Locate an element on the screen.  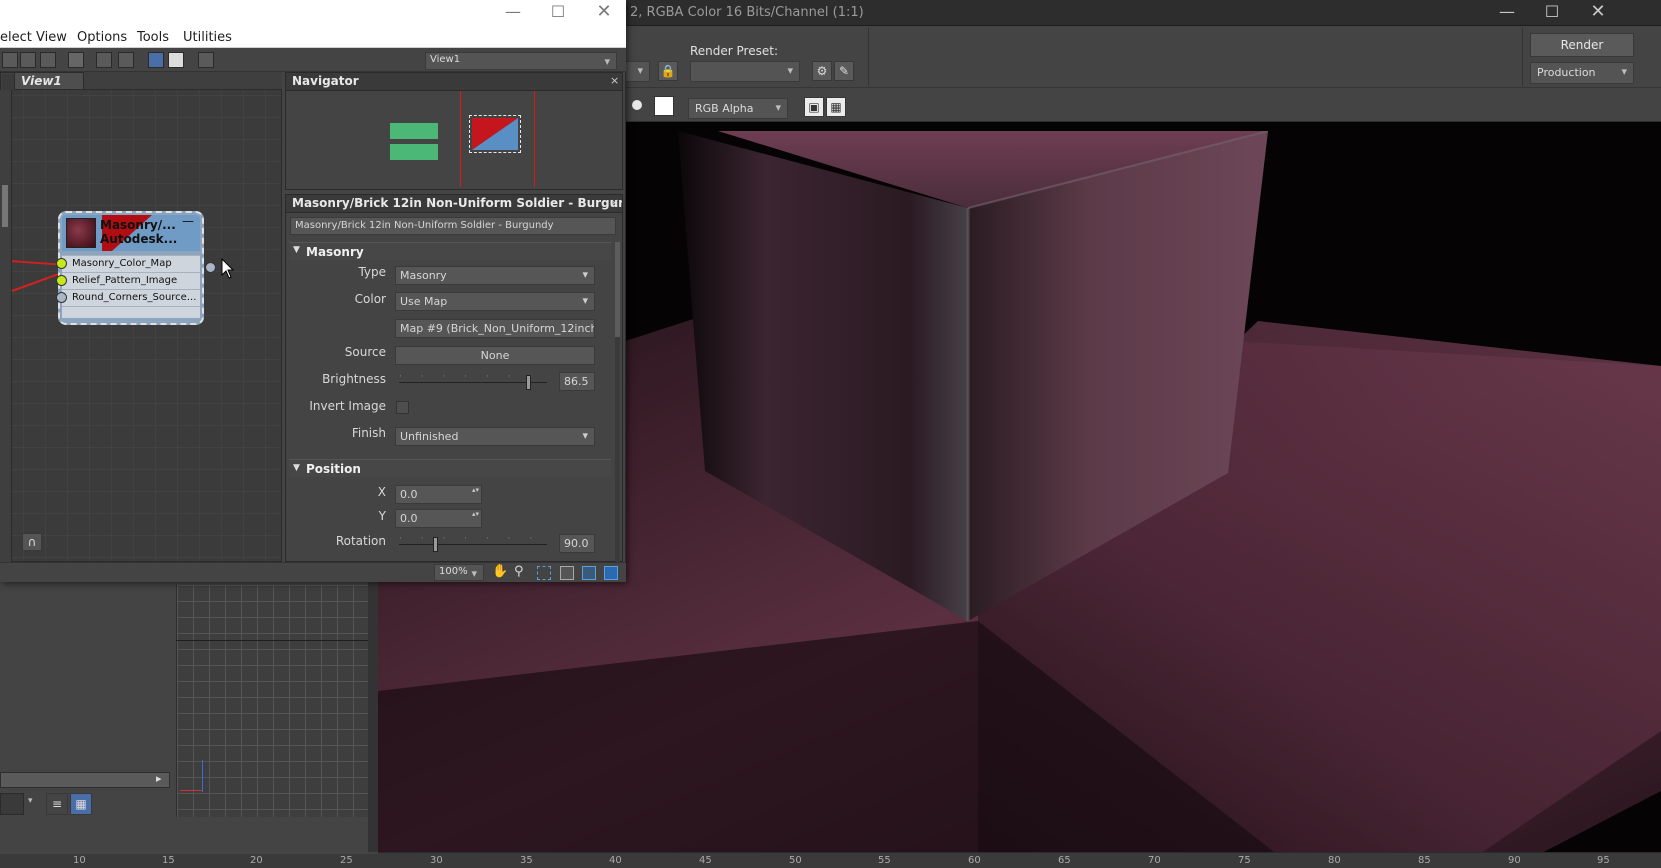
pan-hand-icon: ✋ is located at coordinates (500, 571).